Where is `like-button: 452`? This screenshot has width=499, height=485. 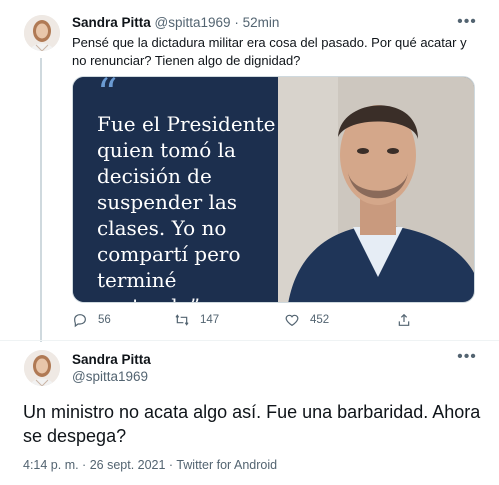 like-button: 452 is located at coordinates (306, 320).